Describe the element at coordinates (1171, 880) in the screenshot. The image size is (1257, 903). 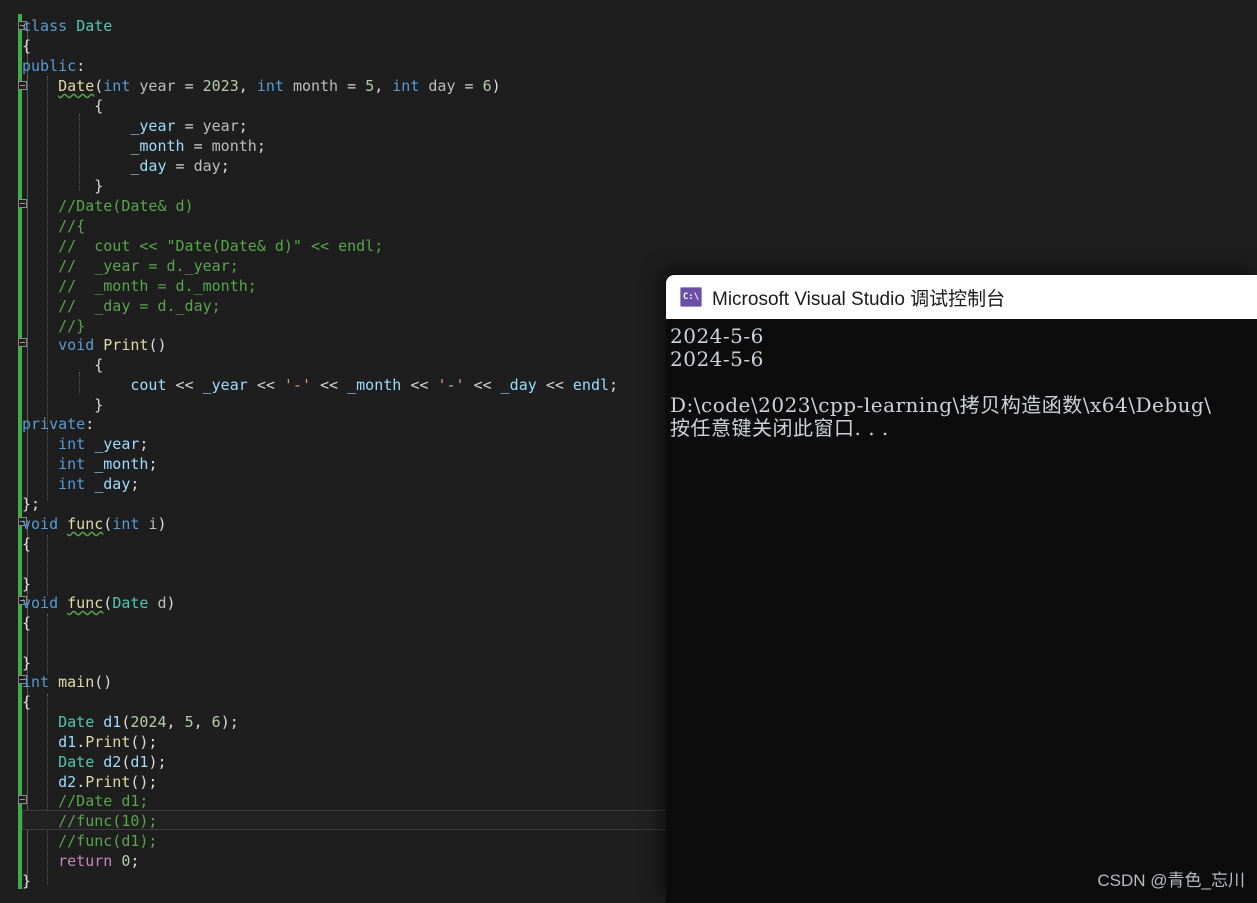
I see `watermark: CSDN @青色_忘川` at that location.